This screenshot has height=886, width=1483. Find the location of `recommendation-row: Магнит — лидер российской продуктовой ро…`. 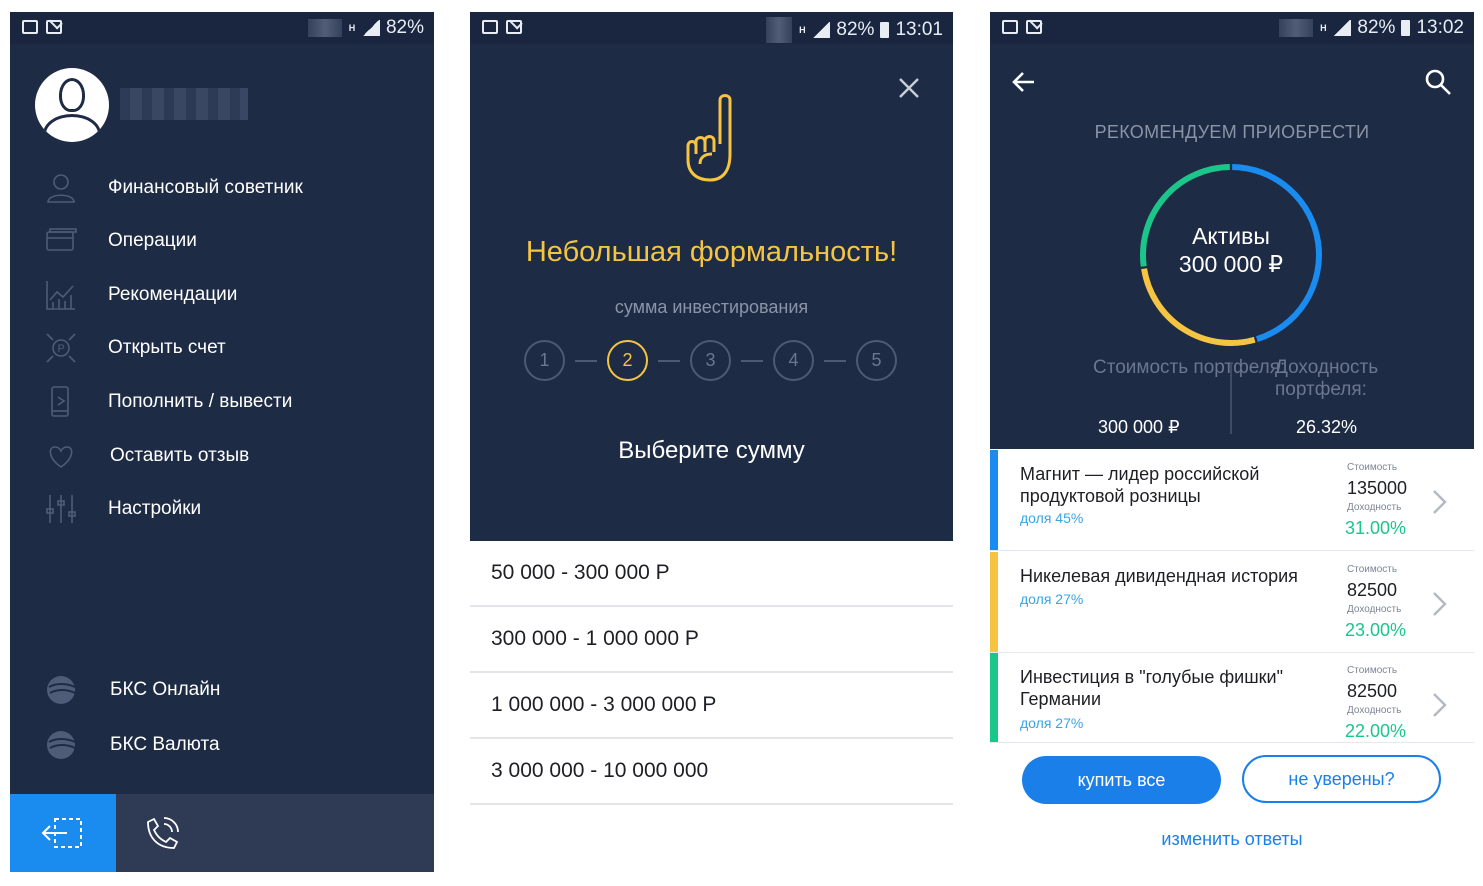

recommendation-row: Магнит — лидер российской продуктовой ро… is located at coordinates (1232, 500).